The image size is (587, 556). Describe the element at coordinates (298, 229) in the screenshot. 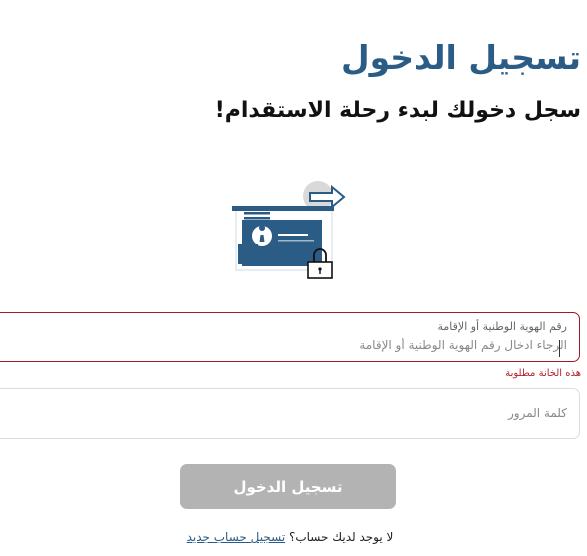

I see `id-card-lock-illustration` at that location.